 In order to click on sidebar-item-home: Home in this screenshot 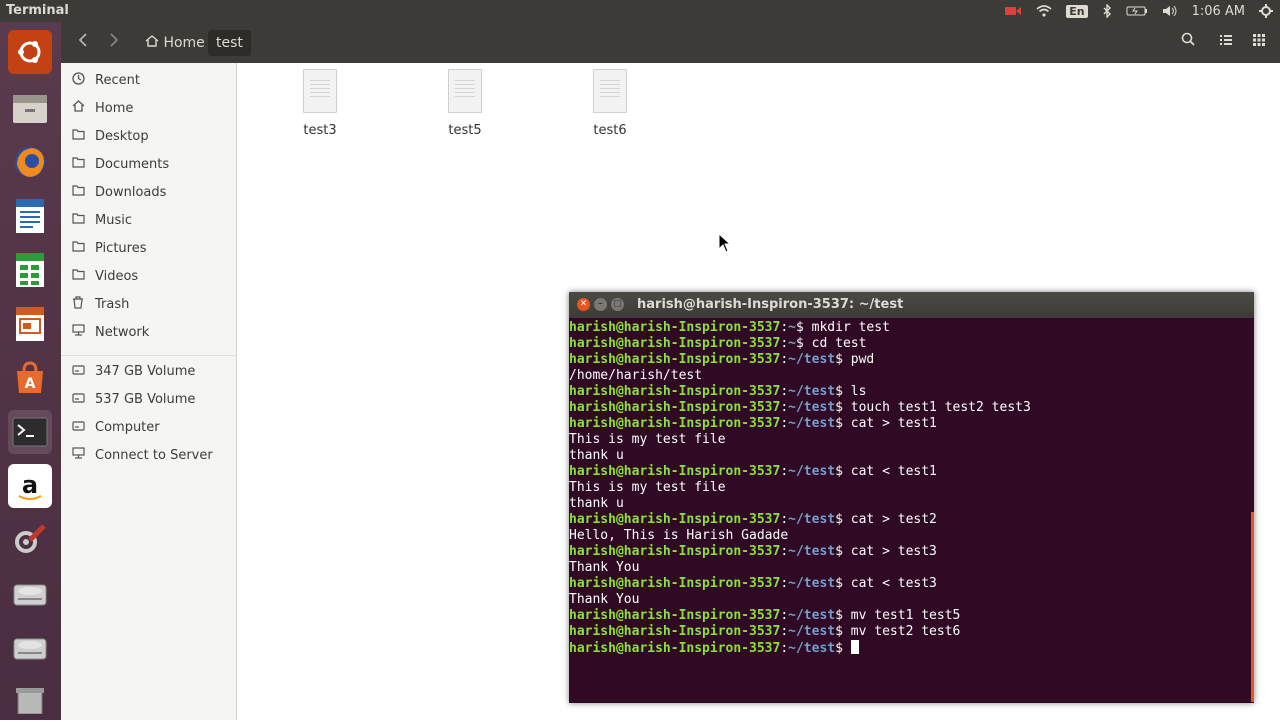, I will do `click(148, 108)`.